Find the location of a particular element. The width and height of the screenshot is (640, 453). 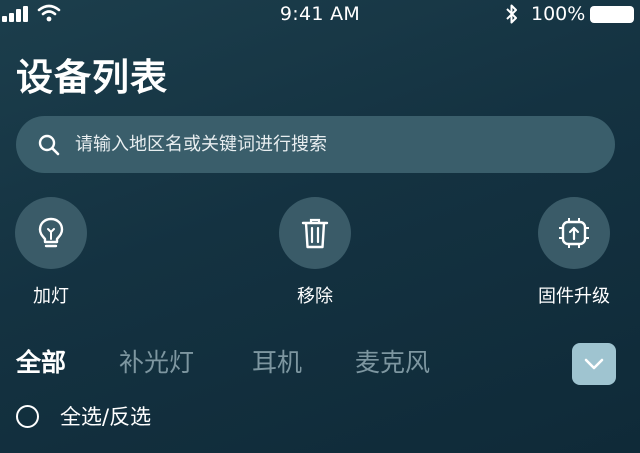

bluetooth-icon is located at coordinates (511, 14).